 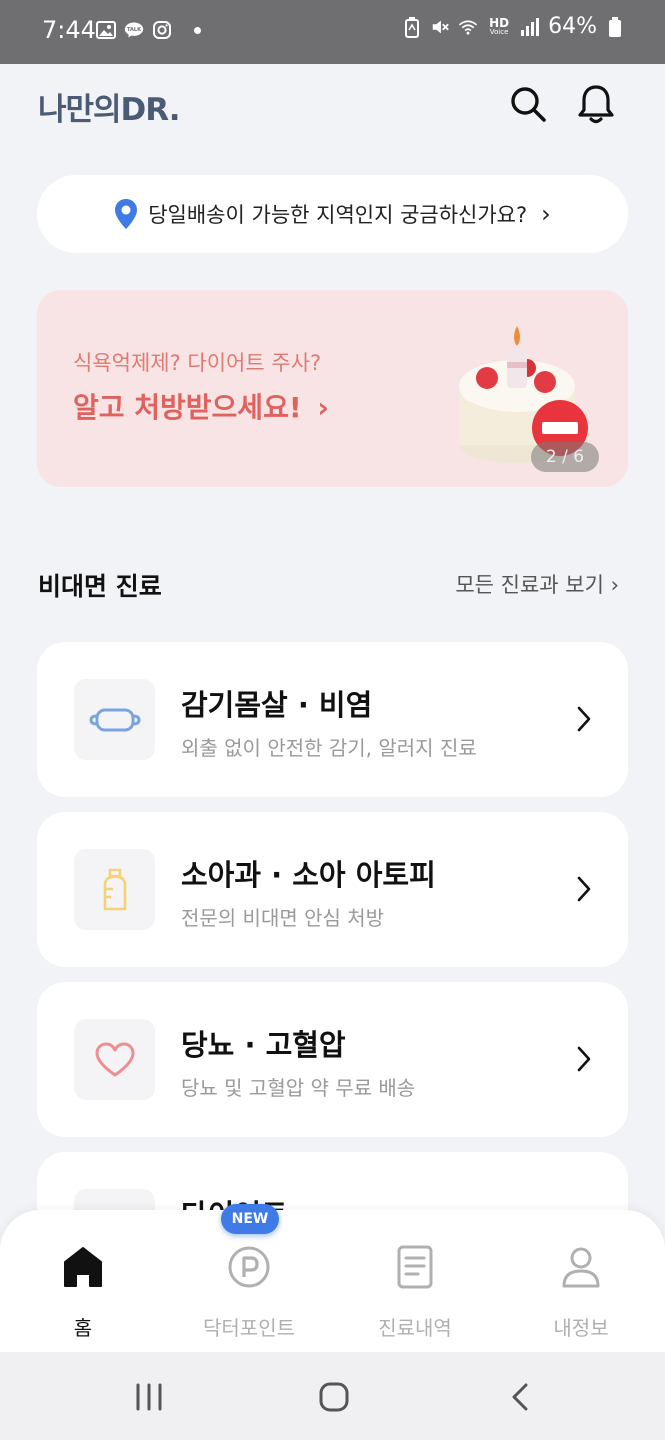 I want to click on search-button, so click(x=528, y=104).